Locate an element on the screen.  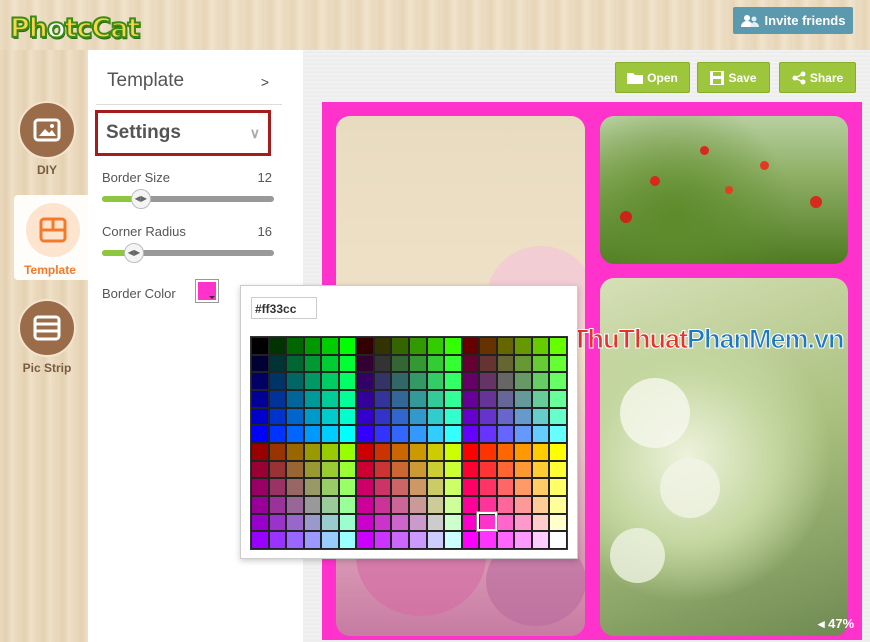
hex-color-input: #ff33cc is located at coordinates (284, 308).